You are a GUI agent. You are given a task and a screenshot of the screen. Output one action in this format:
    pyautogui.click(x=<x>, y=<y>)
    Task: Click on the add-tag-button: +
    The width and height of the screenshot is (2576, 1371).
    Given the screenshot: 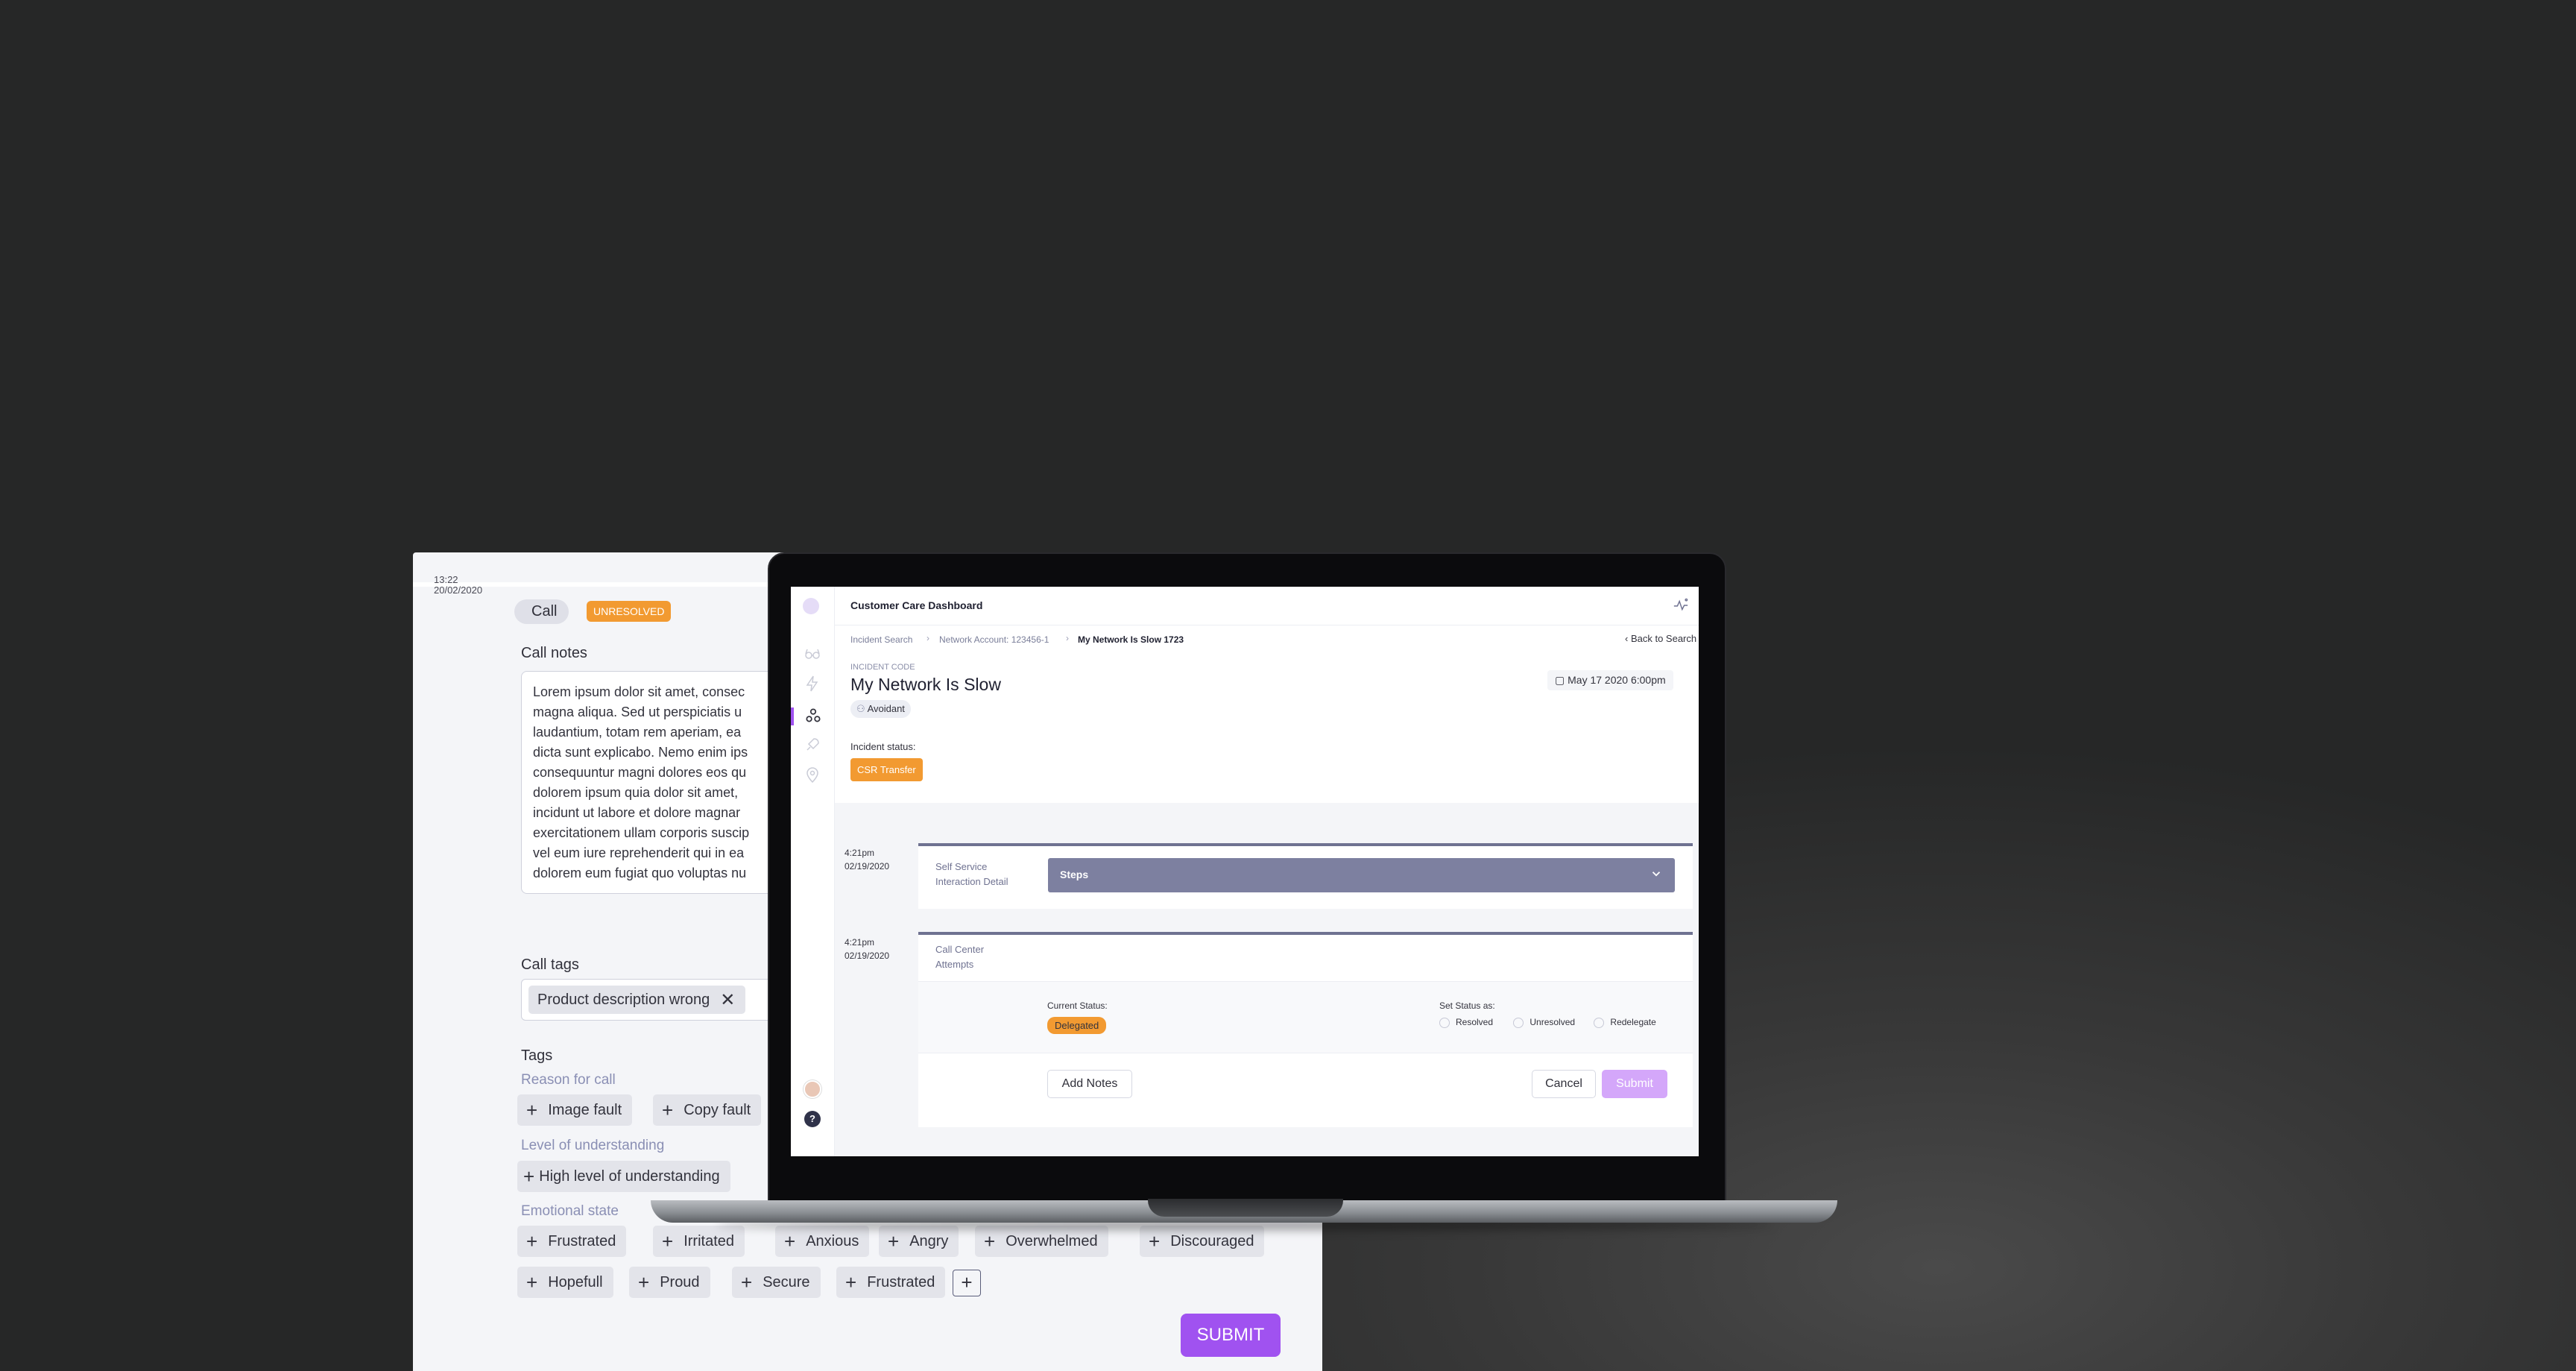 What is the action you would take?
    pyautogui.click(x=967, y=1283)
    